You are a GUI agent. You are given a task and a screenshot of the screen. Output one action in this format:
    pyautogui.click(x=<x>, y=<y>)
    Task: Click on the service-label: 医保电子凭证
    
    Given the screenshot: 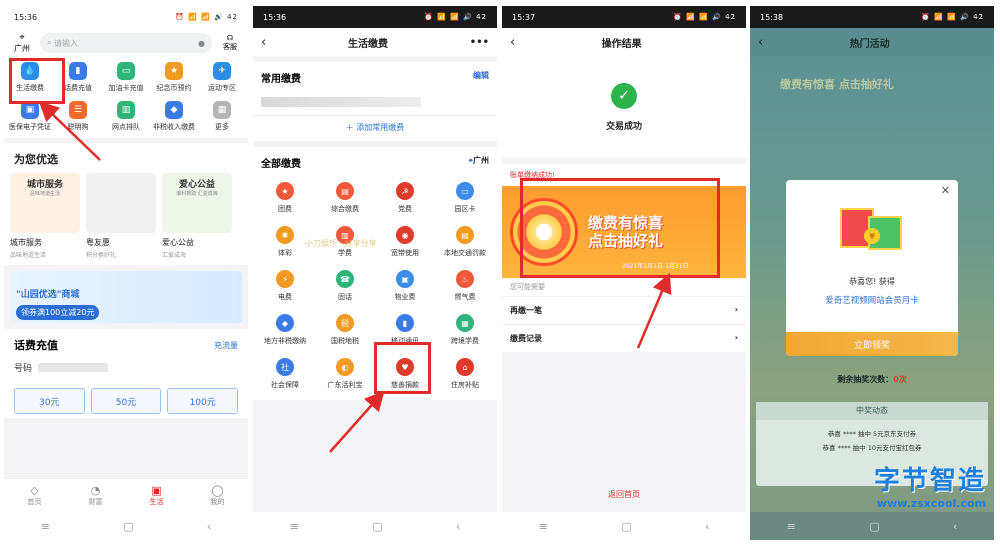 What is the action you would take?
    pyautogui.click(x=30, y=127)
    